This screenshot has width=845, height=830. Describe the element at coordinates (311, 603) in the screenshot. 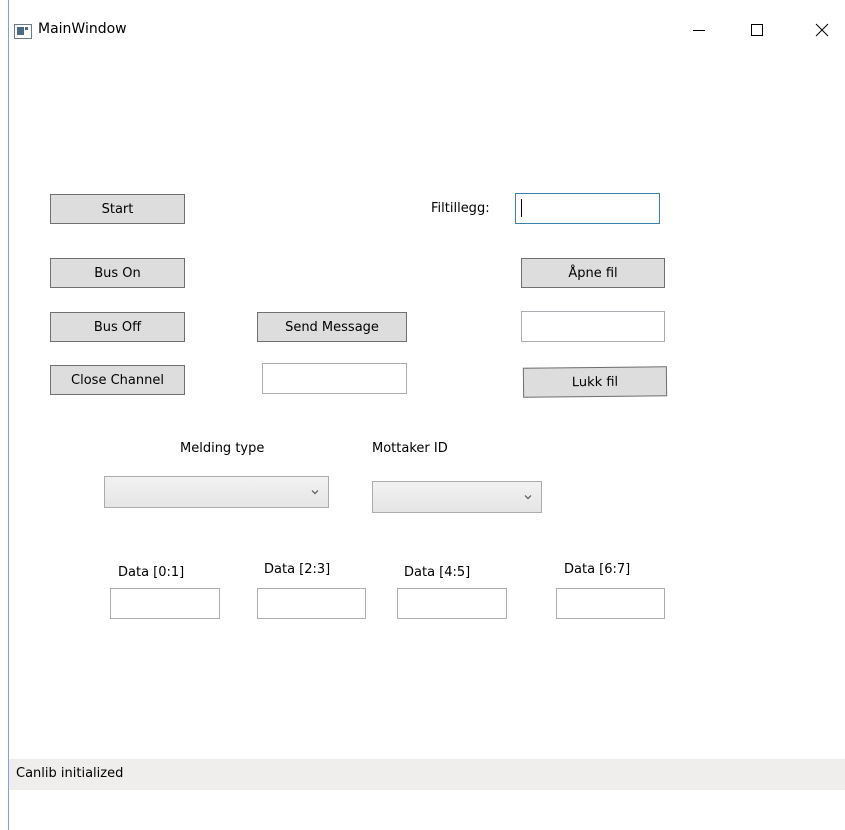

I see `data-2-3-input` at that location.